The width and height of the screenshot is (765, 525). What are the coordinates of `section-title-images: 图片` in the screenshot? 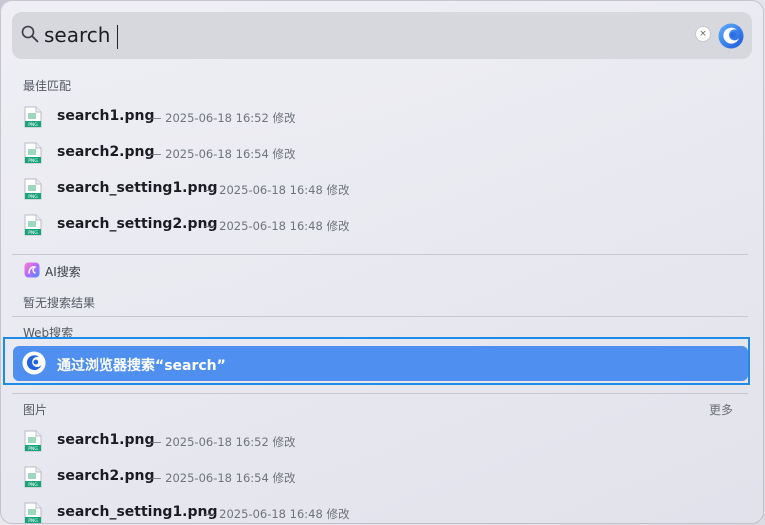 It's located at (35, 410).